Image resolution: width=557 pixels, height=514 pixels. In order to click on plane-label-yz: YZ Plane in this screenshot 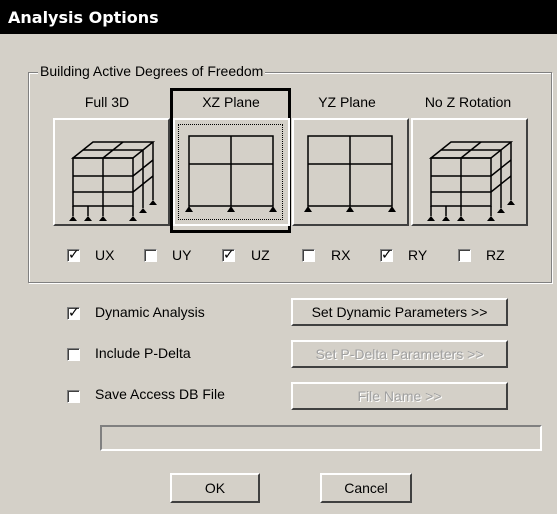, I will do `click(347, 102)`.